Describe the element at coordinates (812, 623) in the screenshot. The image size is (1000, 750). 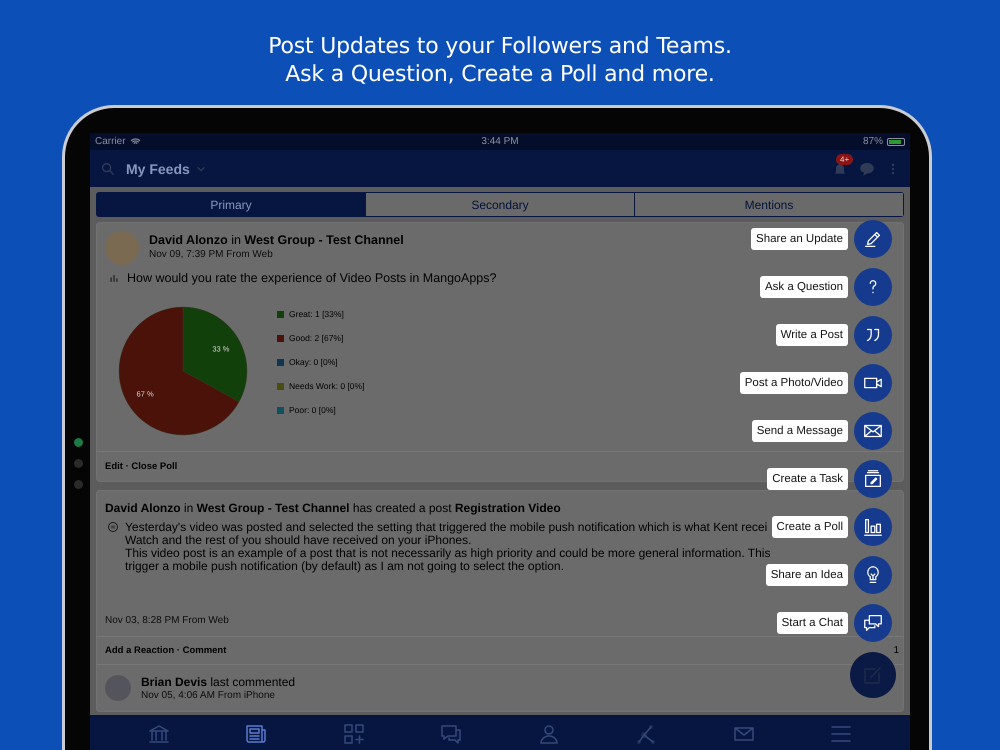
I see `action-label: Start a Chat` at that location.